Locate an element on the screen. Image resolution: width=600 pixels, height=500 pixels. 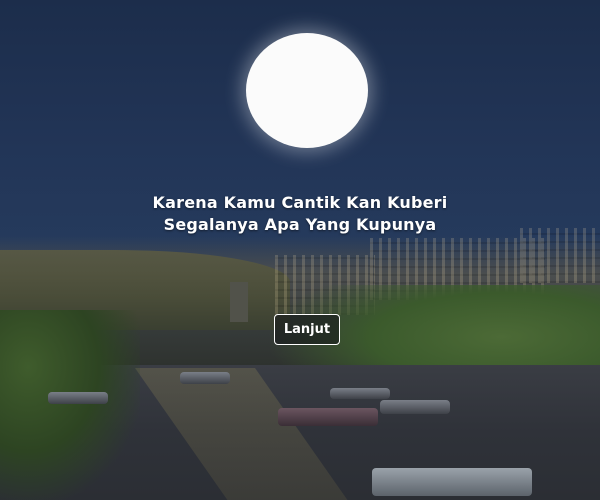
building is located at coordinates (560, 255).